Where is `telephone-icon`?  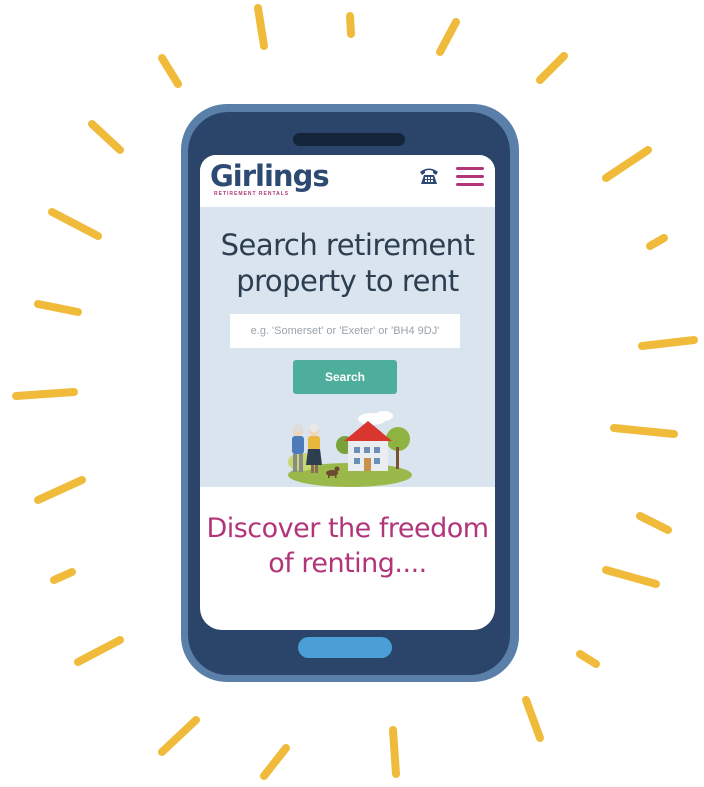 telephone-icon is located at coordinates (429, 175).